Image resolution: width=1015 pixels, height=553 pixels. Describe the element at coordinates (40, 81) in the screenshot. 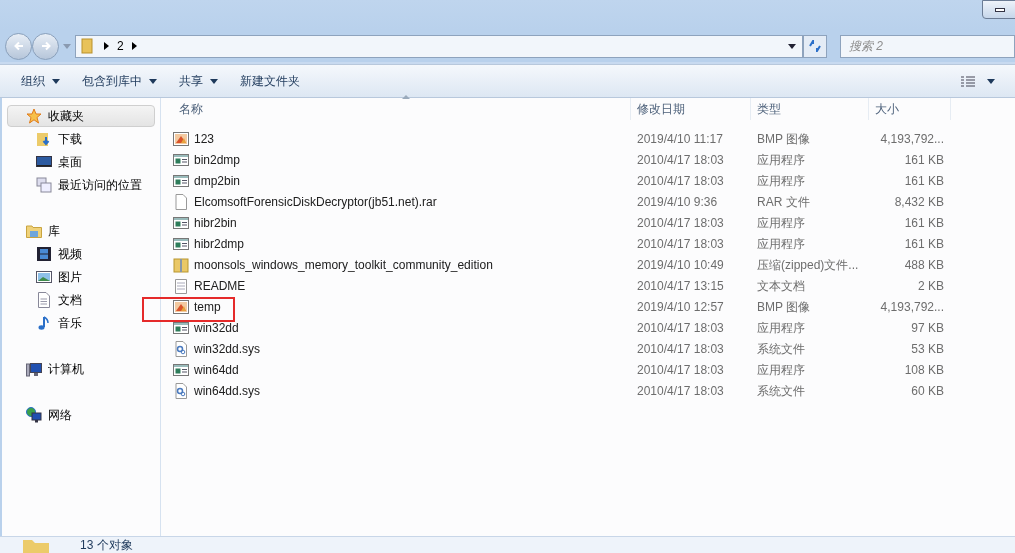

I see `toolbar-button: 组织` at that location.